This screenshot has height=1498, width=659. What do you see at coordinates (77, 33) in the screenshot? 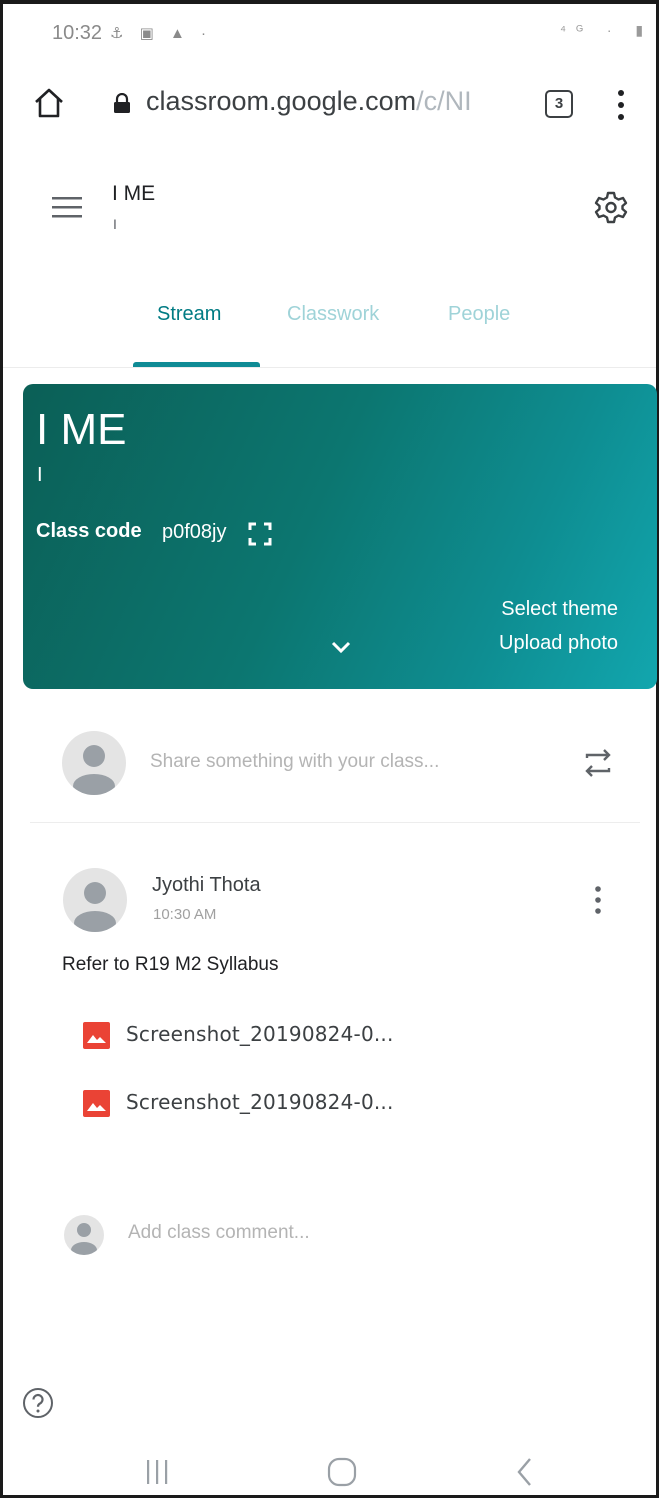
I see `status-time: 10:32` at bounding box center [77, 33].